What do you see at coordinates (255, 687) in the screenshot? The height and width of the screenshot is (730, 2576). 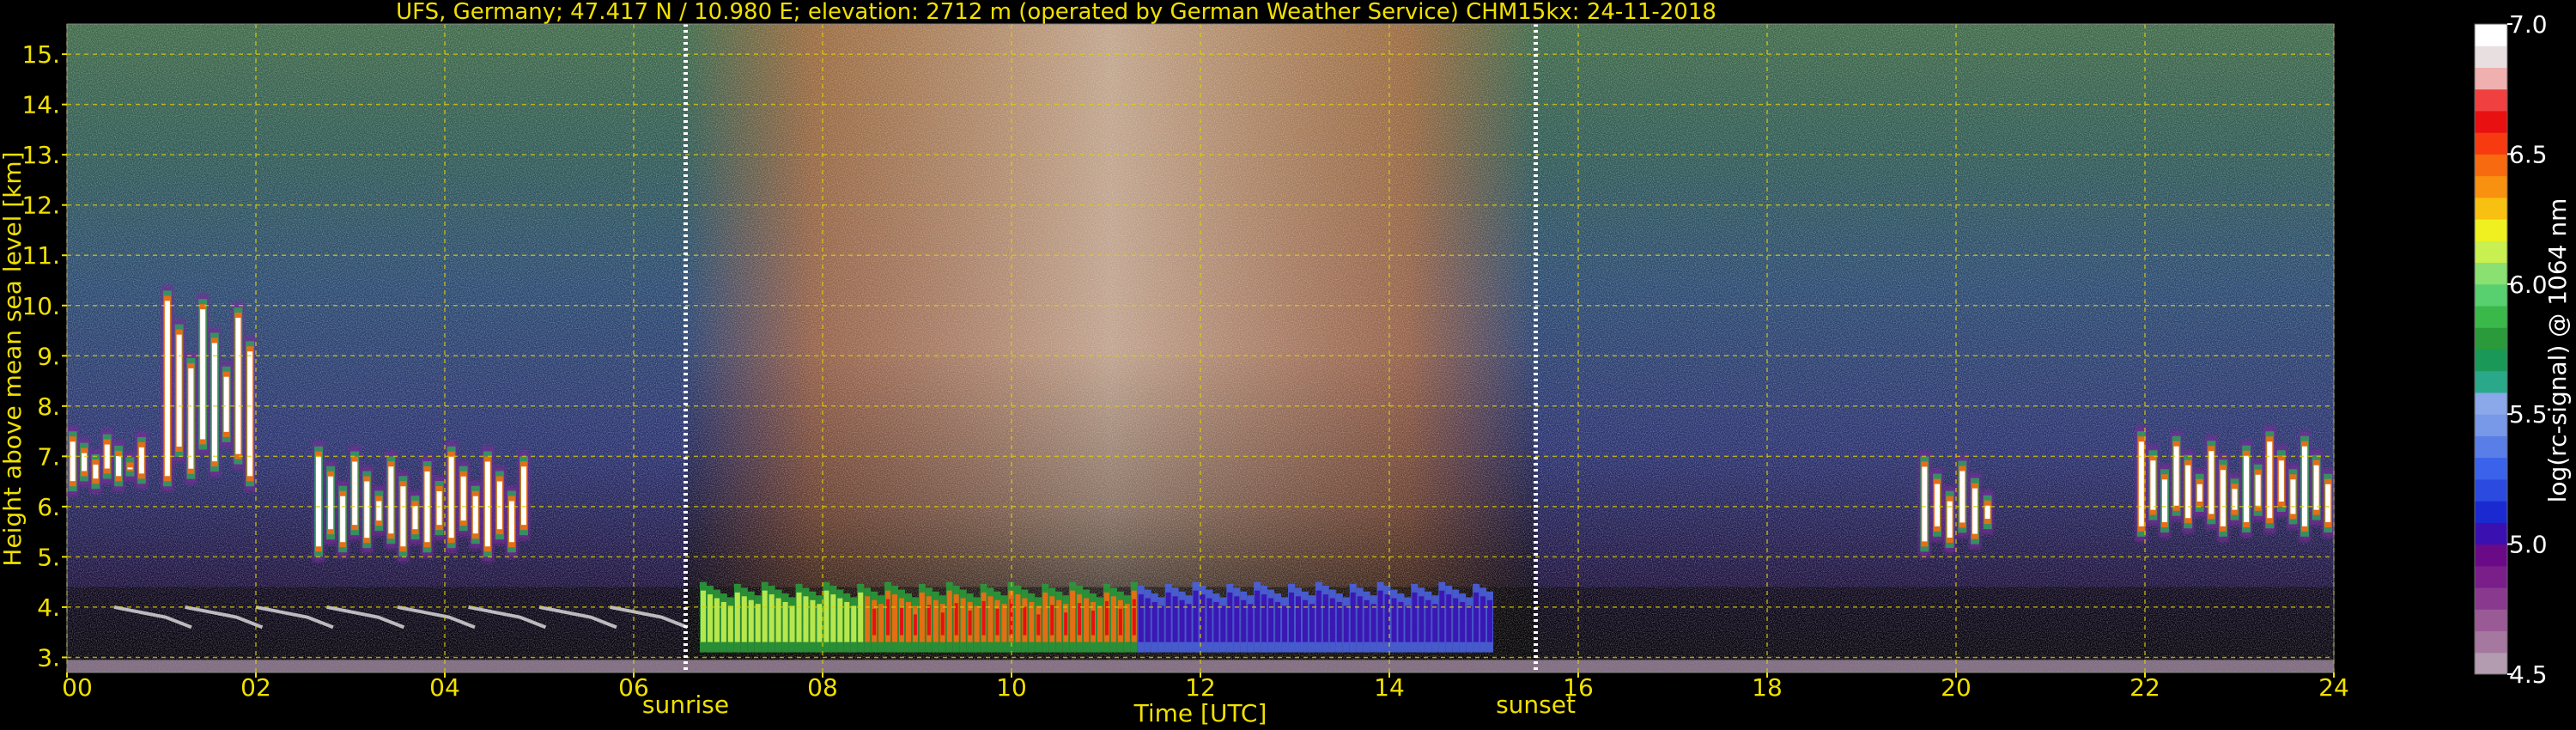 I see `x-tick-label: 02` at bounding box center [255, 687].